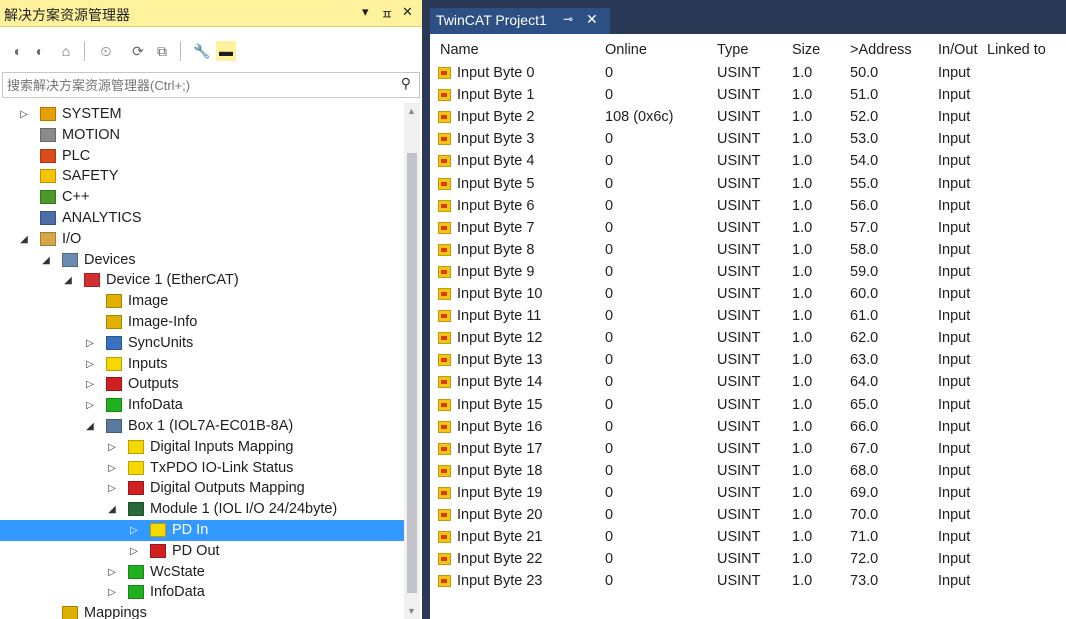 Image resolution: width=1066 pixels, height=619 pixels. Describe the element at coordinates (162, 51) in the screenshot. I see `collapse-all-icon: ⧉` at that location.